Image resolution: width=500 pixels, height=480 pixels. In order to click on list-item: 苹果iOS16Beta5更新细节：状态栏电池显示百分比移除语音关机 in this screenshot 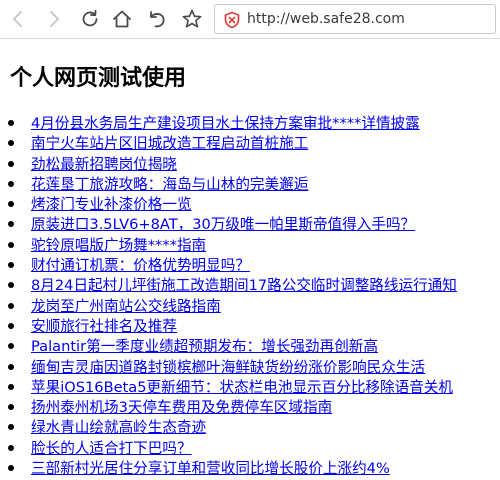, I will do `click(250, 387)`.